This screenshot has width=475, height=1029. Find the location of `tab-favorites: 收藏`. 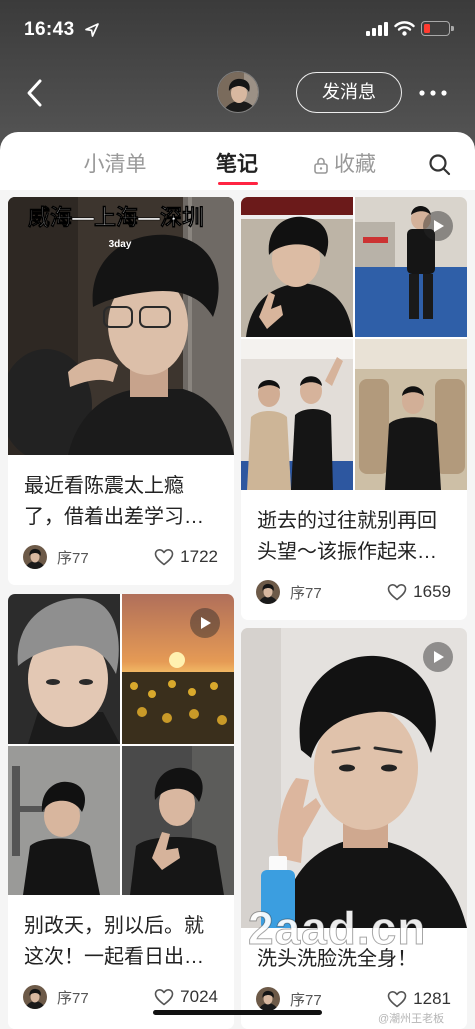

tab-favorites: 收藏 is located at coordinates (360, 165).